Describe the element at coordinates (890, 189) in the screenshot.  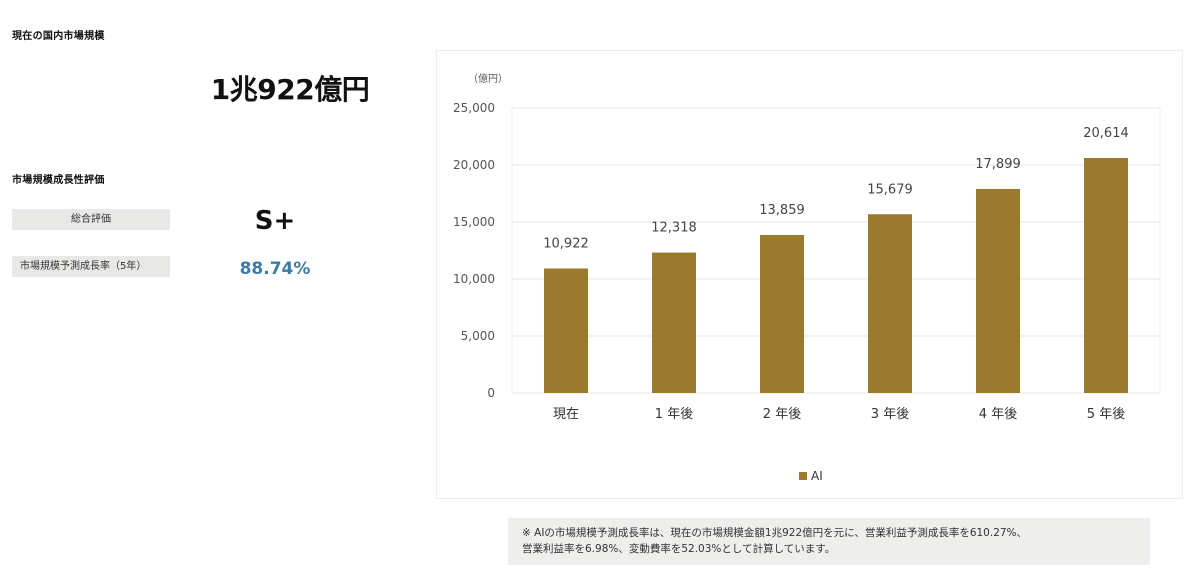
I see `bar-value-label: 15,679` at that location.